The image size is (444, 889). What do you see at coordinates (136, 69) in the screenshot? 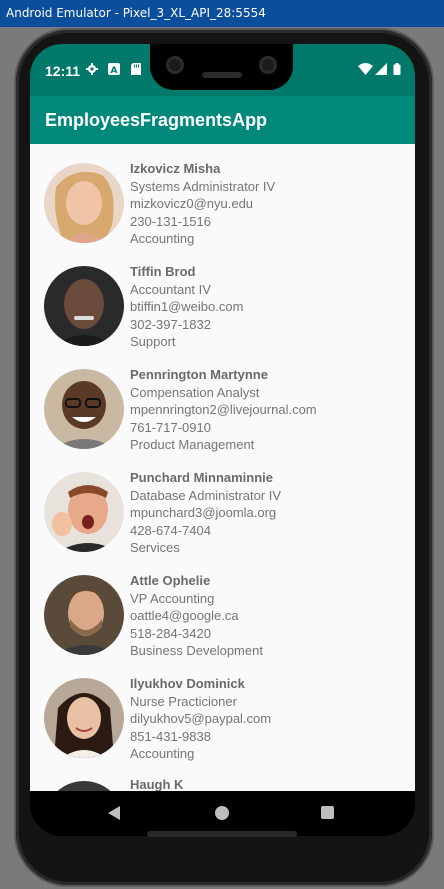
I see `sd-card-icon` at bounding box center [136, 69].